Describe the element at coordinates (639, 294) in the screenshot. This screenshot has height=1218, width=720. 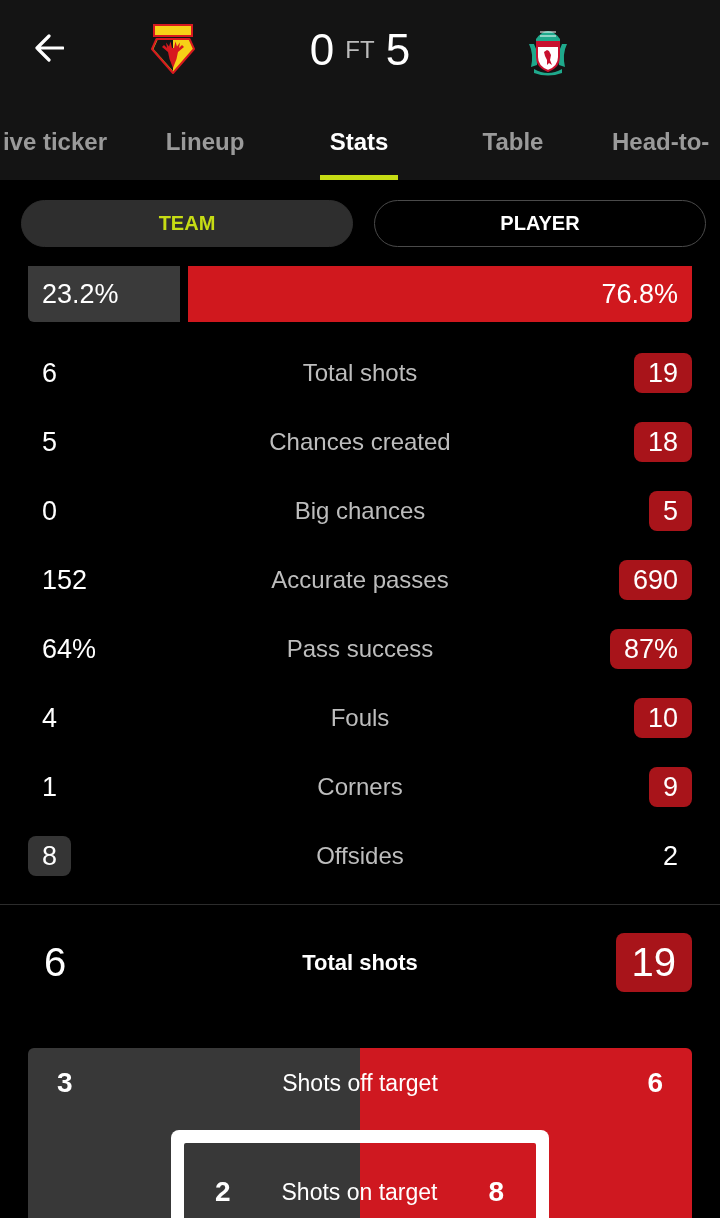
I see `away-possession-value: 76.8%` at that location.